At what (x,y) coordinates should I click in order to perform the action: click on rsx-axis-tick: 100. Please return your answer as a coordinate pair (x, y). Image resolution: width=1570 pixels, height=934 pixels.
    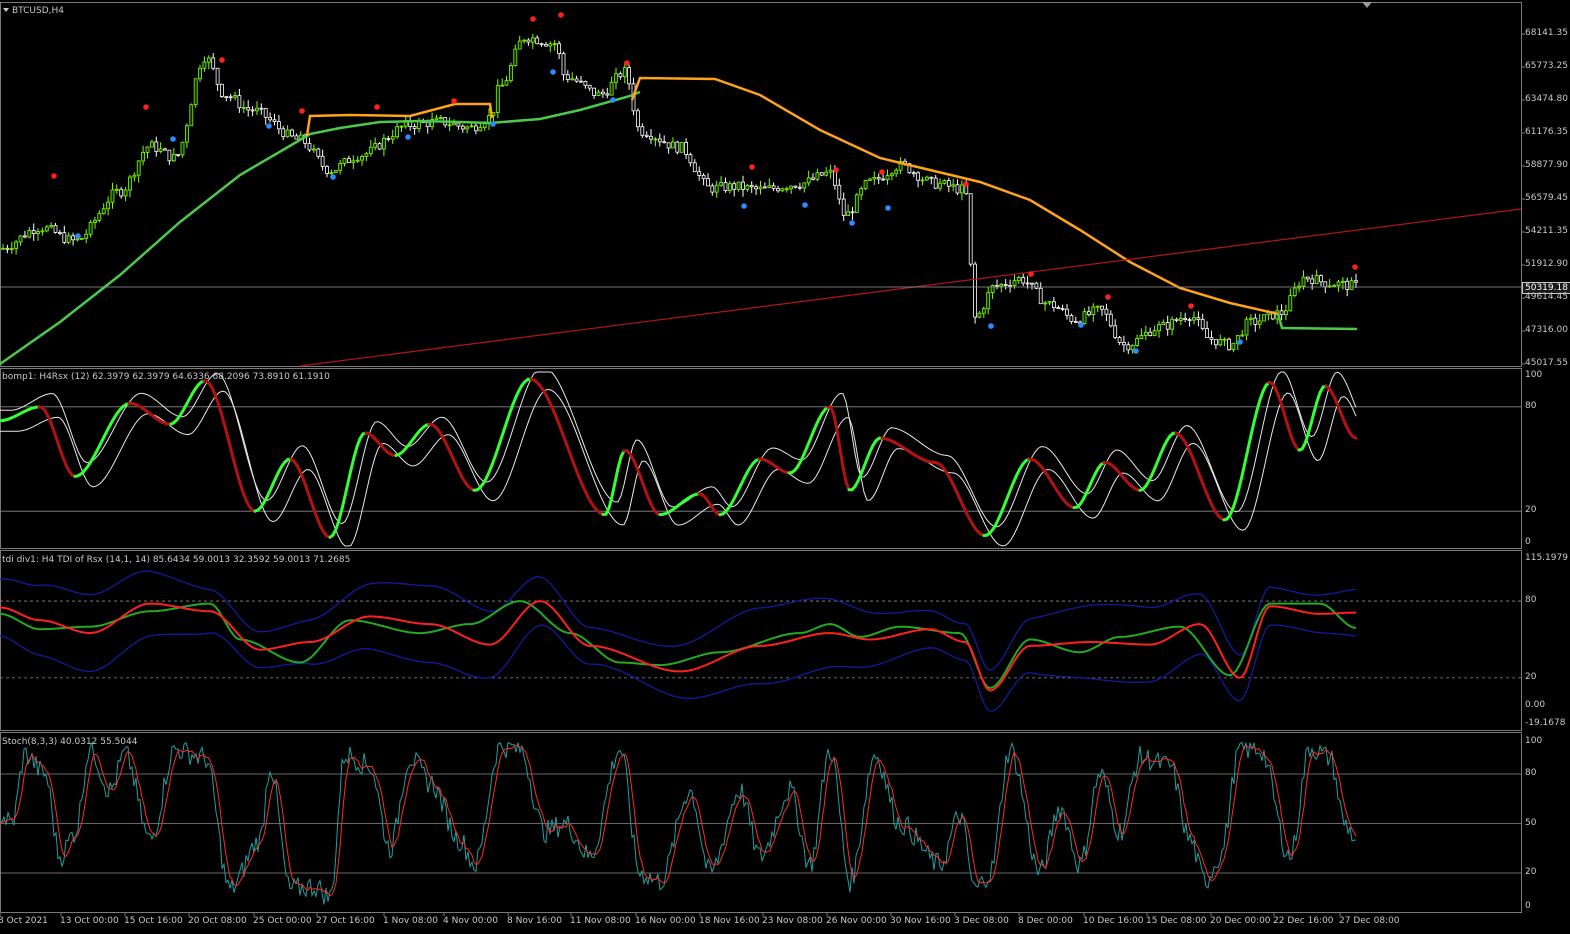
    Looking at the image, I should click on (1534, 375).